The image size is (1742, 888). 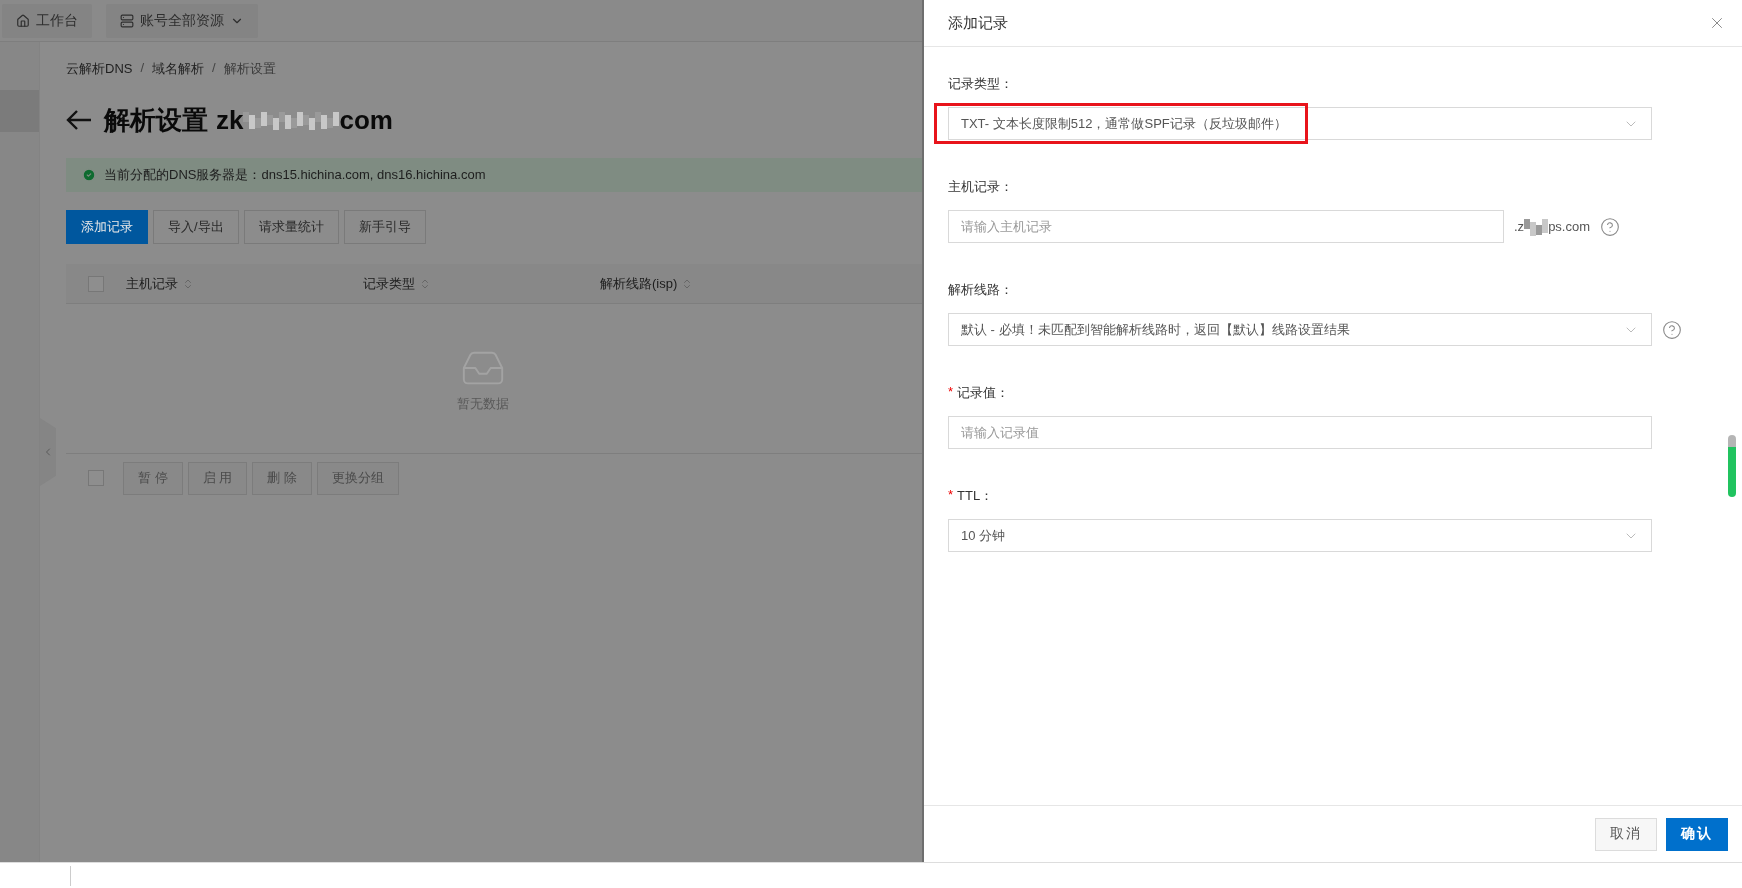 What do you see at coordinates (79, 120) in the screenshot?
I see `back-arrow-icon` at bounding box center [79, 120].